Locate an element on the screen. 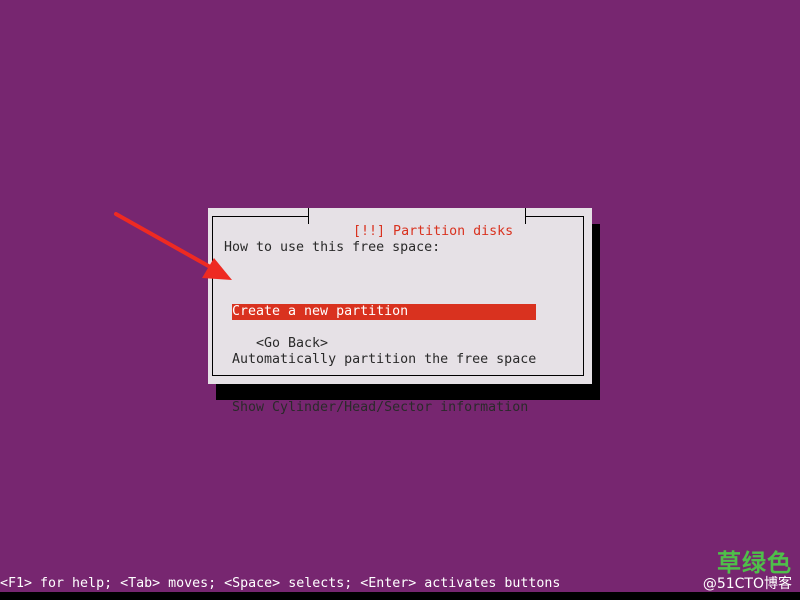 The width and height of the screenshot is (800, 600). status-bar-bottom is located at coordinates (400, 596).